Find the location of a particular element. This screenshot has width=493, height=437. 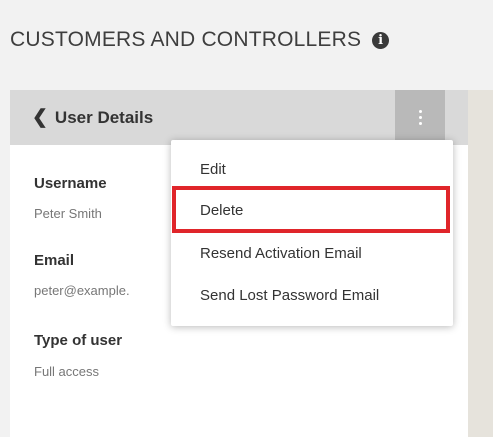

back-label: User Details is located at coordinates (104, 117).